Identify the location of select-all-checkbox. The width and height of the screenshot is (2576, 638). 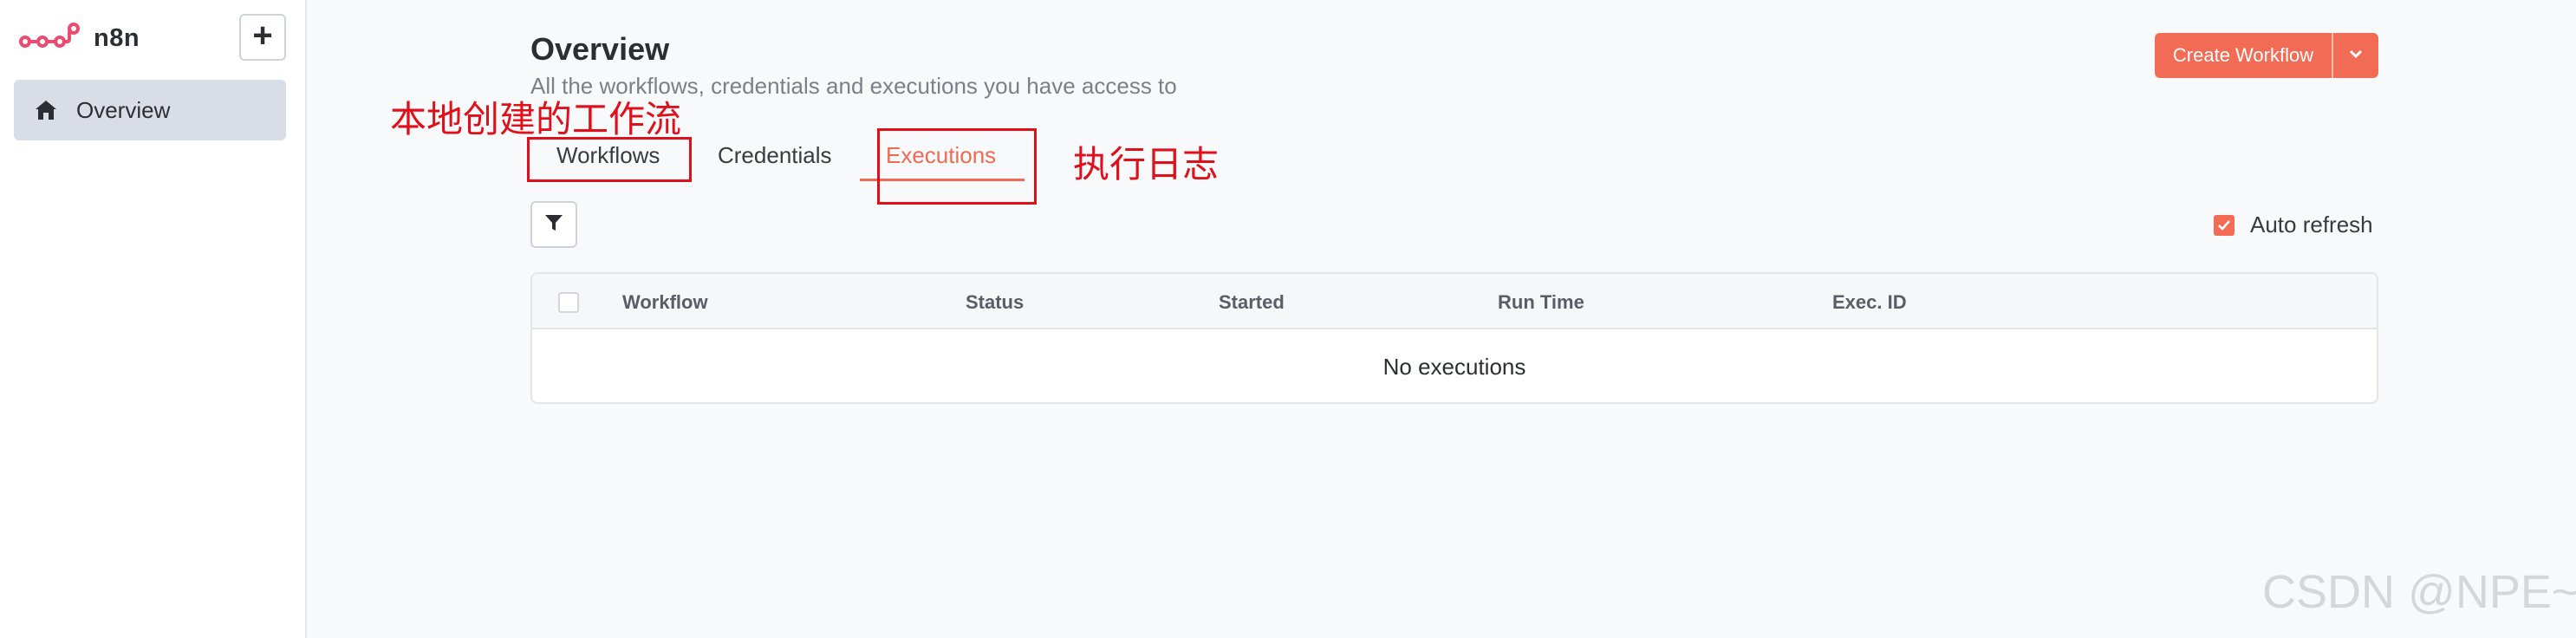
(568, 302).